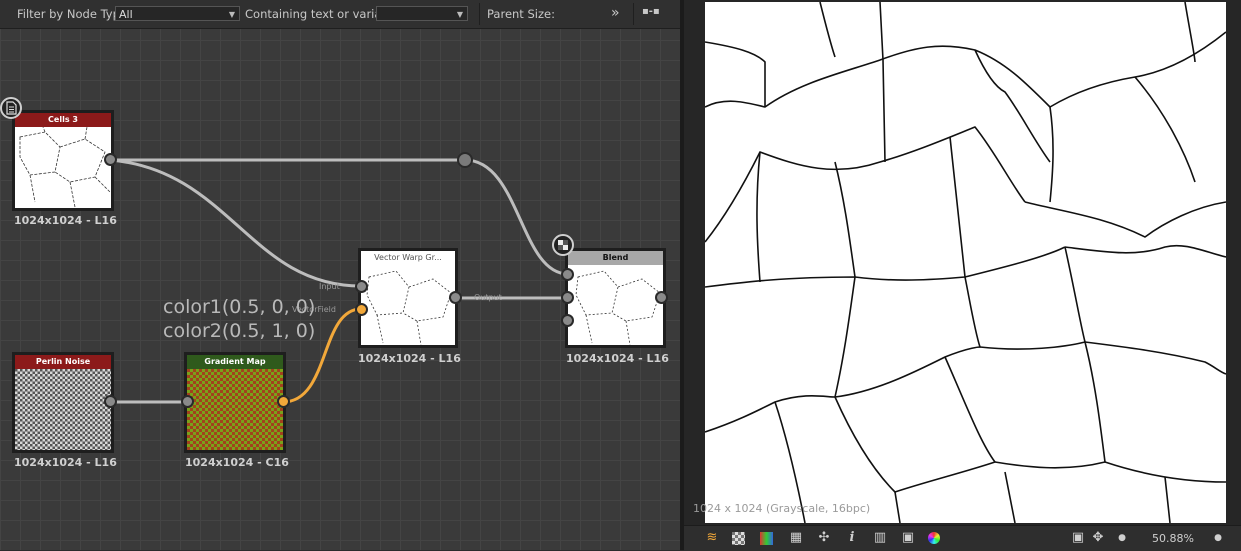 Image resolution: width=1241 pixels, height=551 pixels. What do you see at coordinates (567, 297) in the screenshot?
I see `node-blend-background-port` at bounding box center [567, 297].